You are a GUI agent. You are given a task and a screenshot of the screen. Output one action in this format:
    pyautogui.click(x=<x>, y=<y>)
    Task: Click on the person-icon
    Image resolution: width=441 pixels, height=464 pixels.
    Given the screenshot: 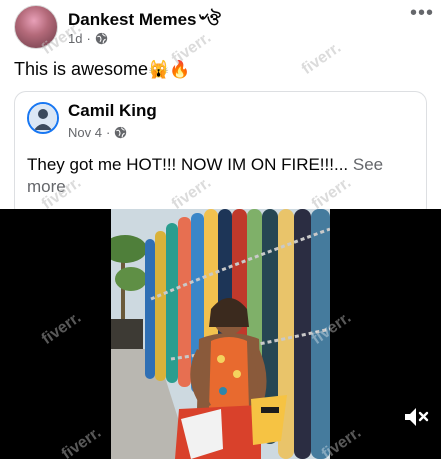 What is the action you would take?
    pyautogui.click(x=43, y=118)
    